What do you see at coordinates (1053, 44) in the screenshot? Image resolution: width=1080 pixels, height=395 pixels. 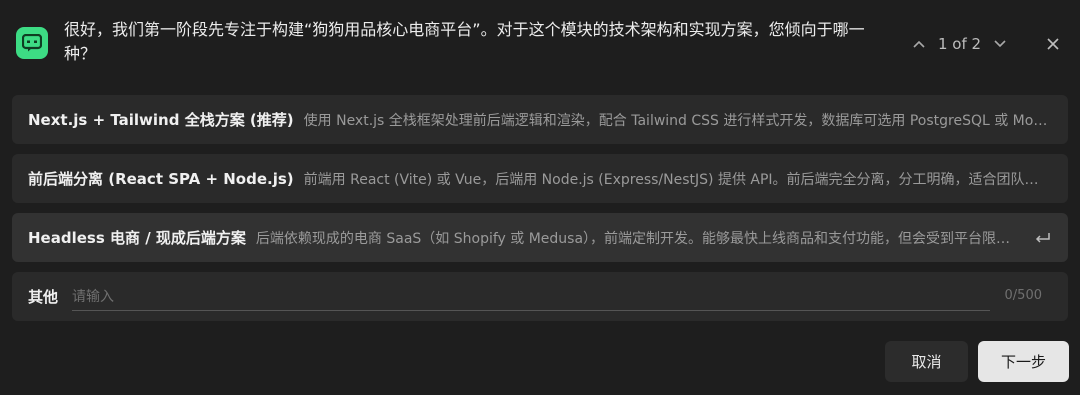 I see `close-icon` at bounding box center [1053, 44].